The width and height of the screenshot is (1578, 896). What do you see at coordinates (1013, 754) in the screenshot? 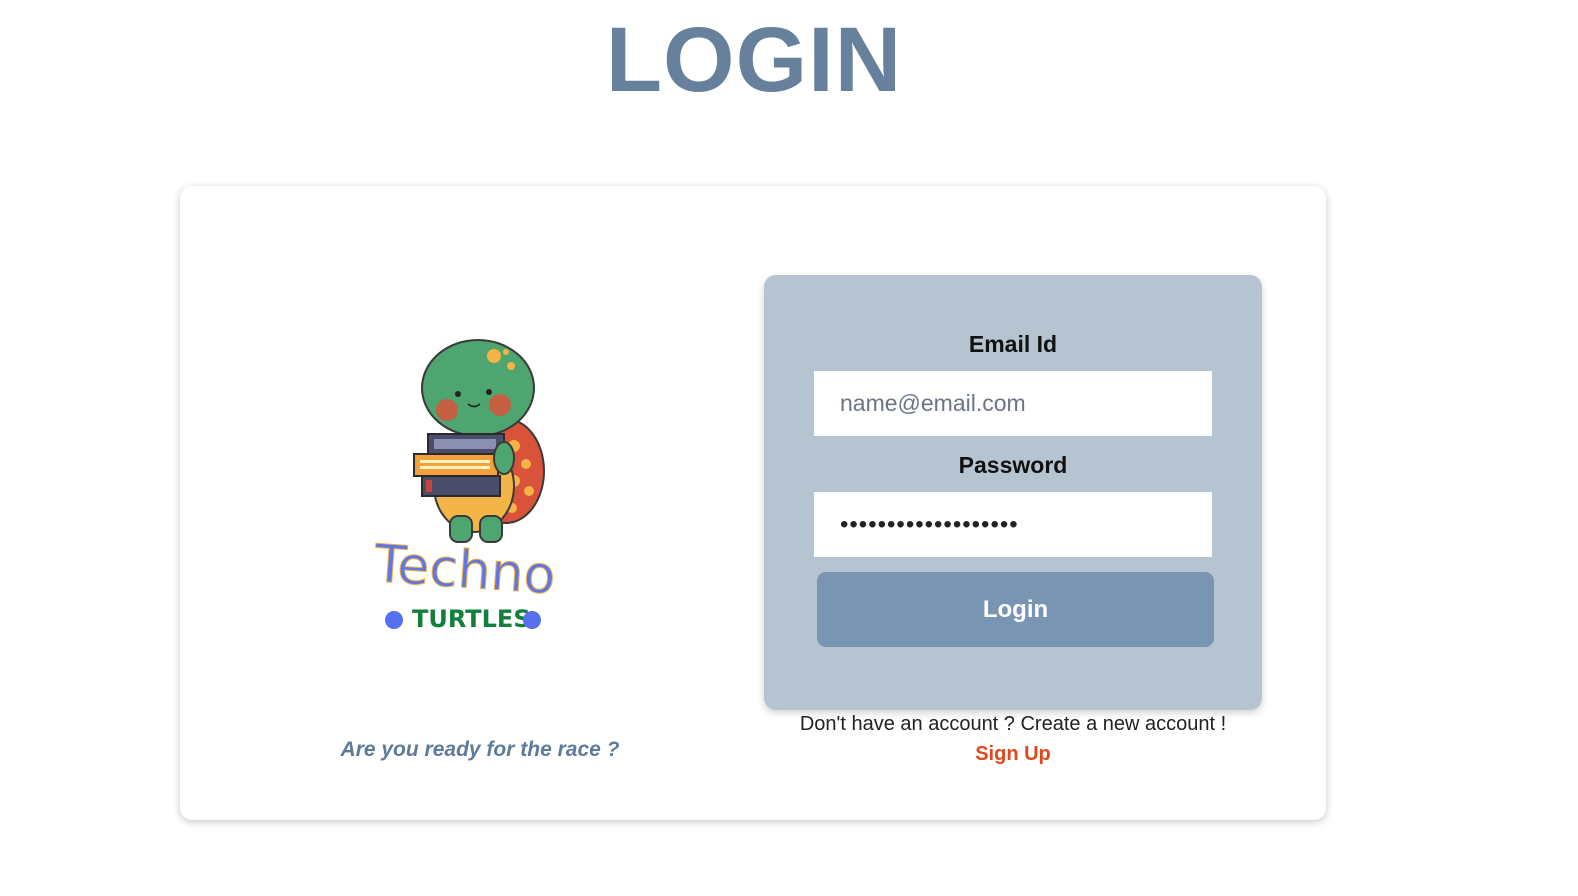
I see `signup-link: Sign Up` at bounding box center [1013, 754].